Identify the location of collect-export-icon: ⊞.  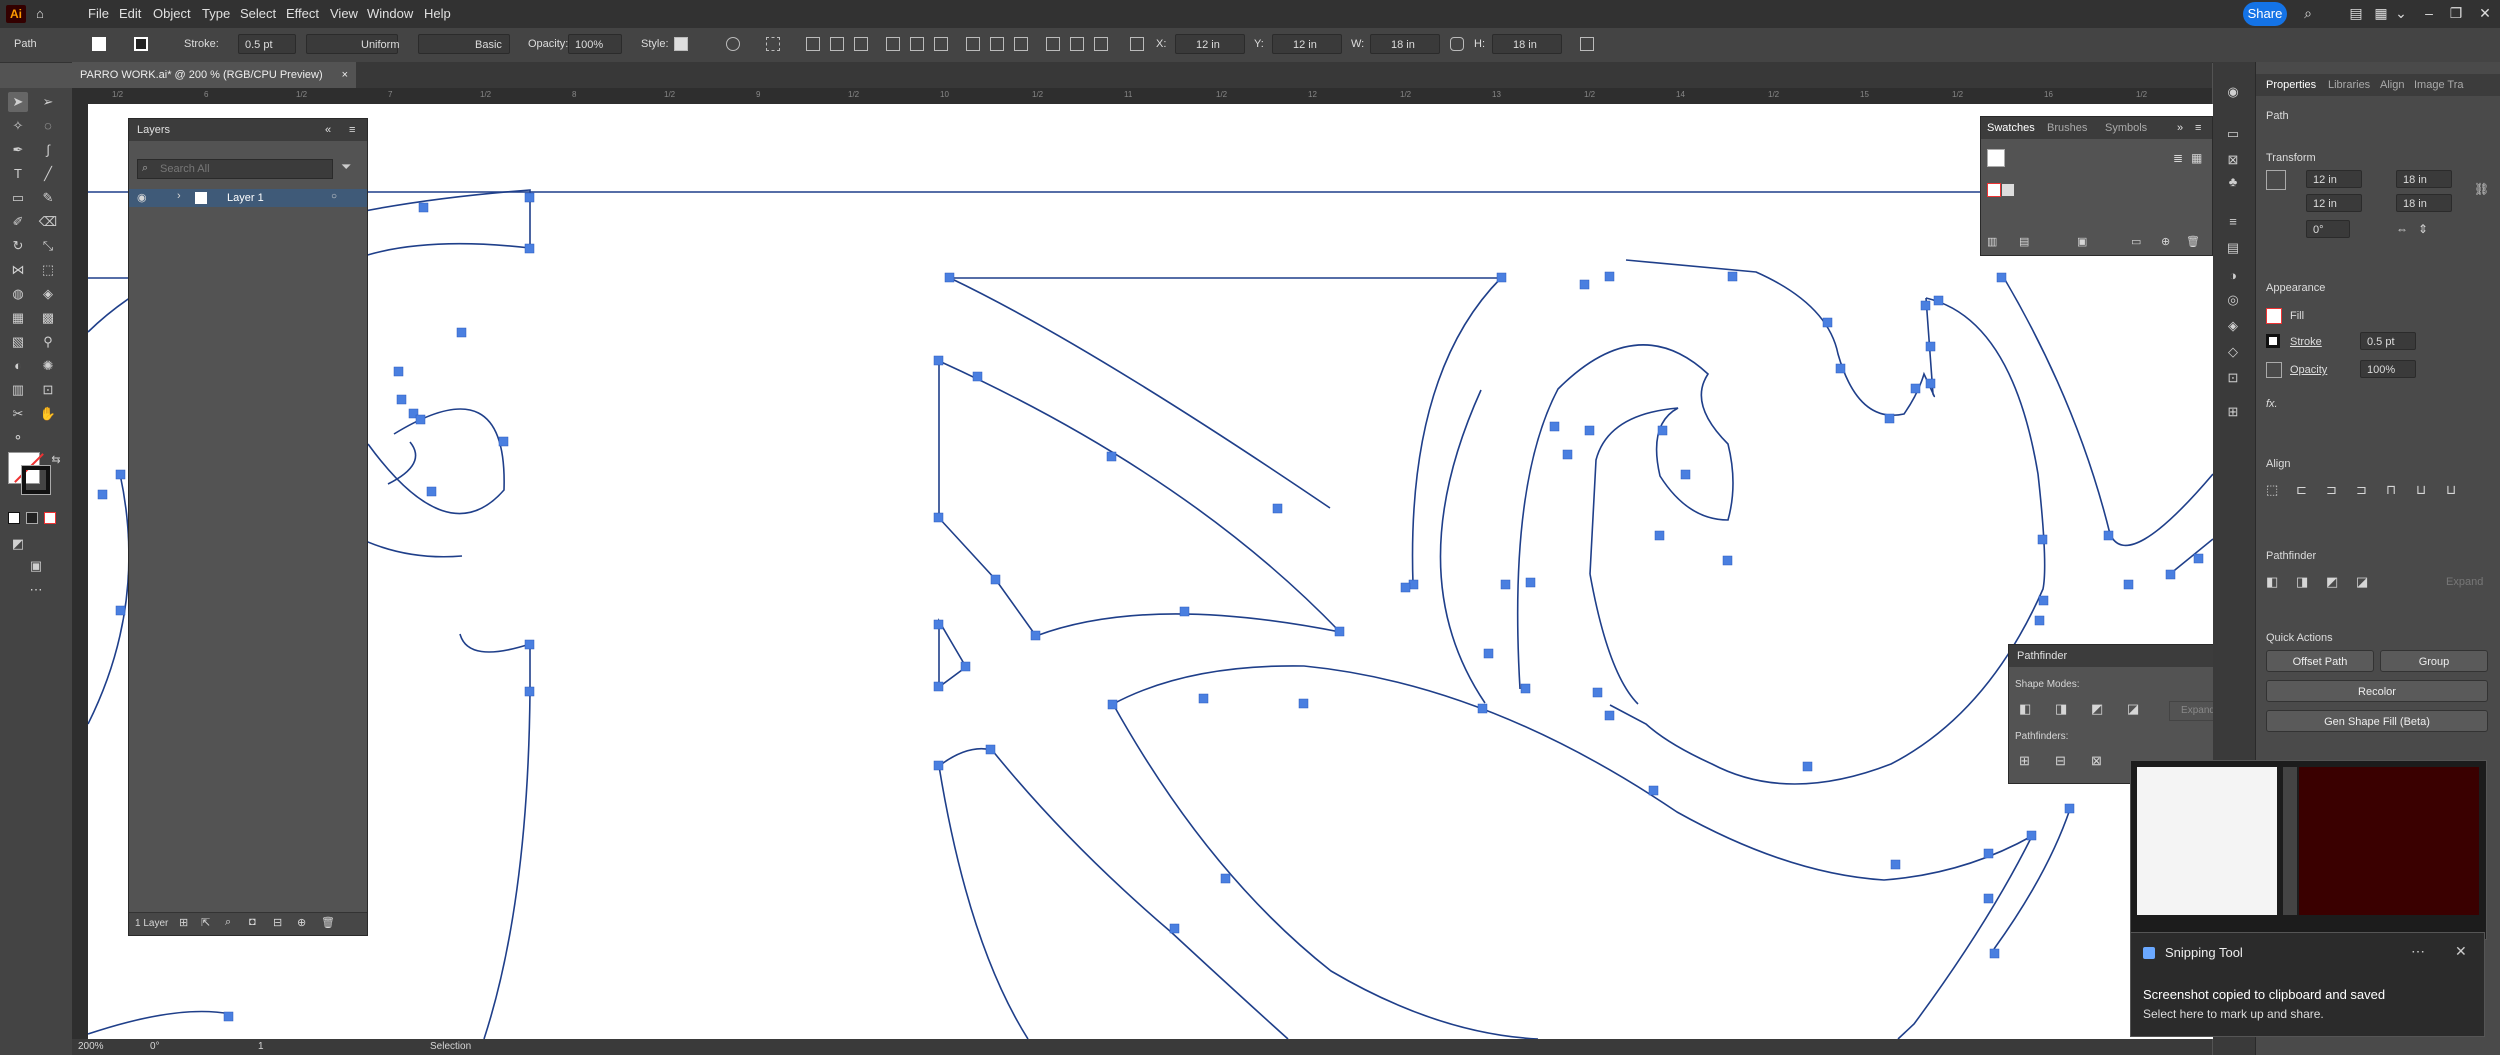
(183, 922).